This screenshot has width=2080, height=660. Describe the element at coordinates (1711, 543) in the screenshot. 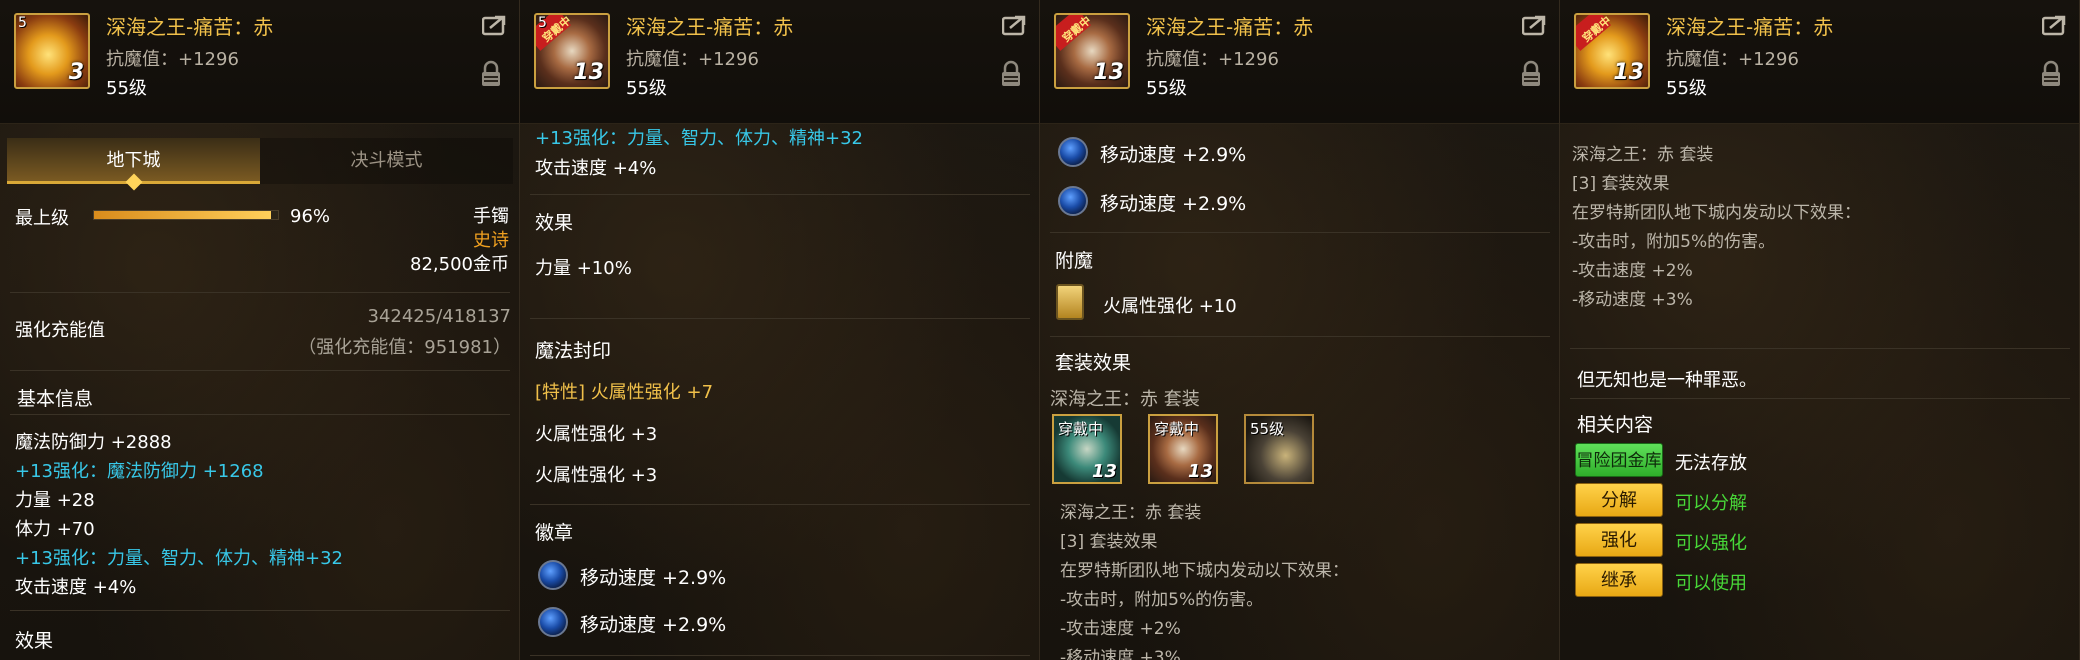

I see `enhance-status: 可以强化` at that location.